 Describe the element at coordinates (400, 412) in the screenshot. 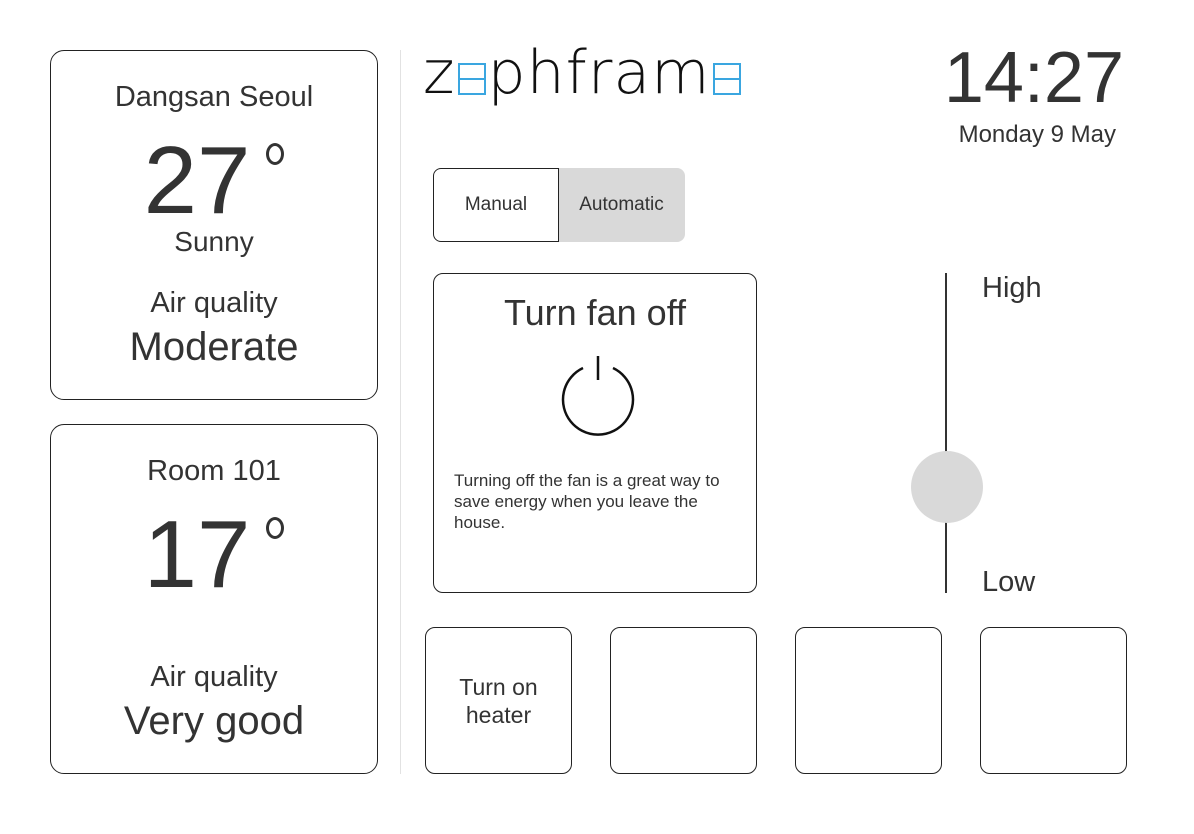

I see `vertical-divider` at that location.